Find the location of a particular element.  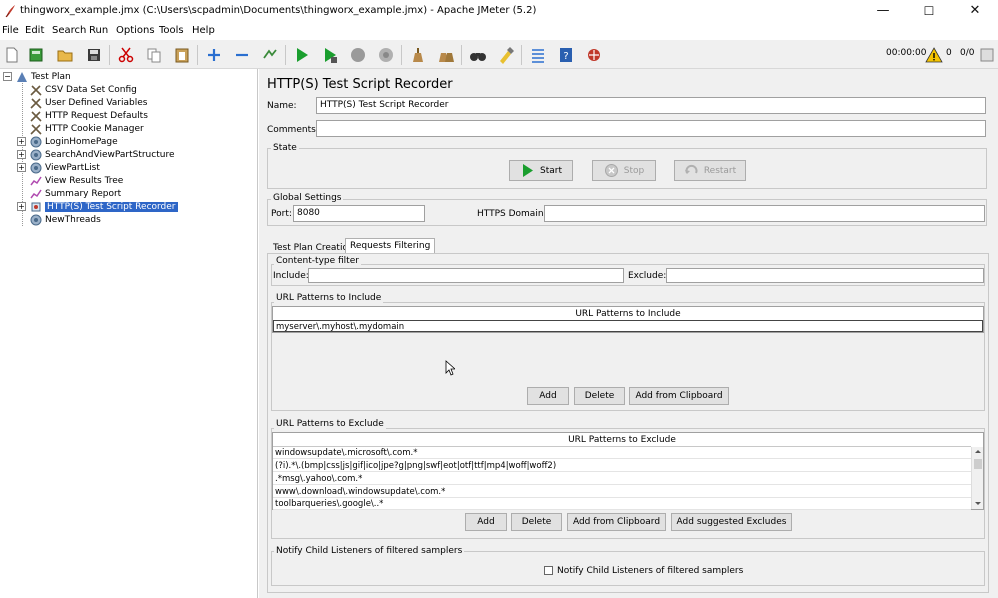

warning-icon is located at coordinates (934, 54).